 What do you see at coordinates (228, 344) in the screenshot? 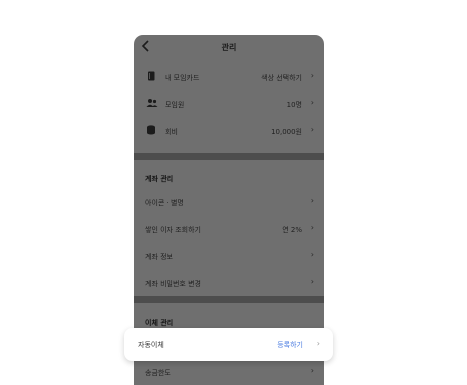
I see `auto-transfer-card: 자동이체 등록하기 ›` at bounding box center [228, 344].